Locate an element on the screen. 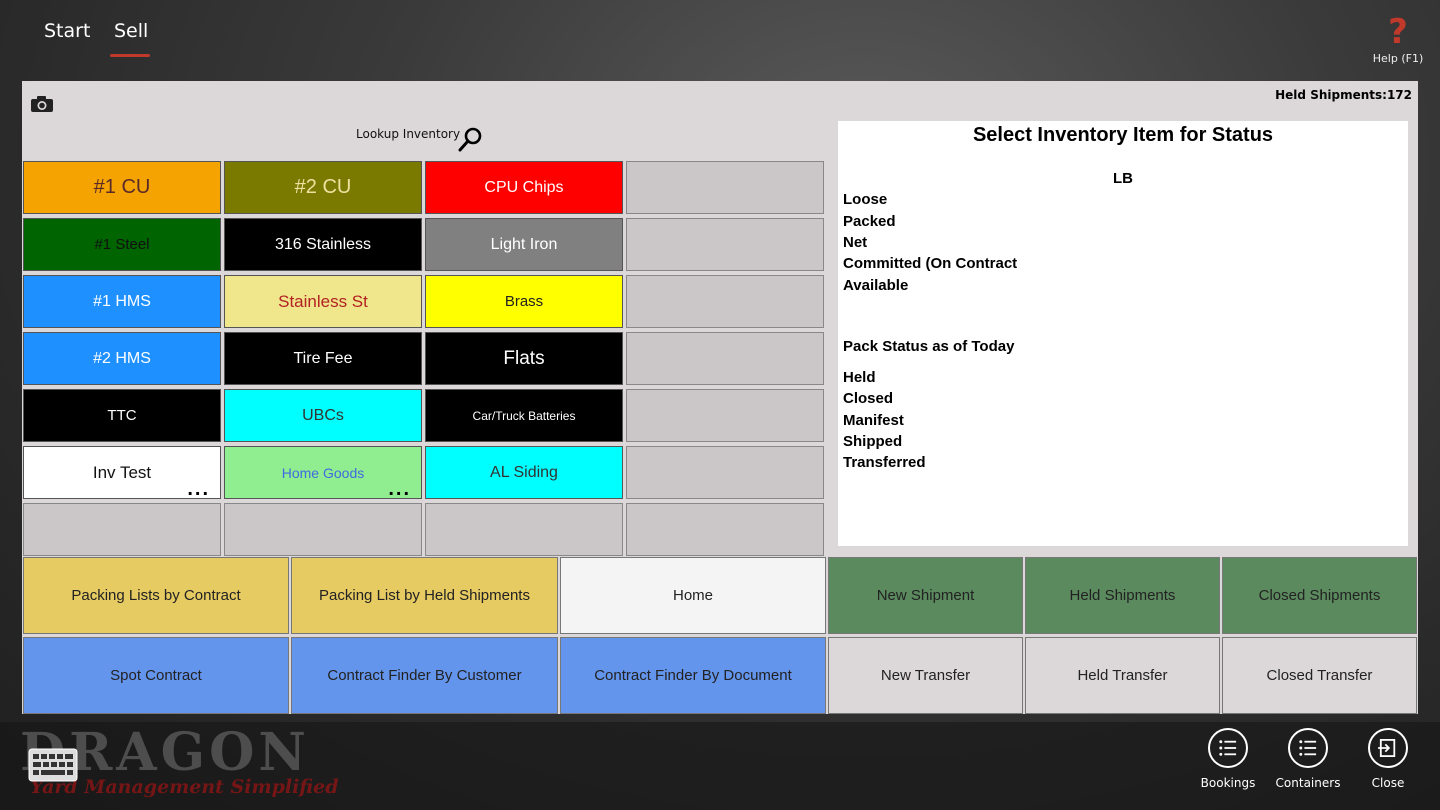 This screenshot has height=810, width=1440. closed-shipments-button: Closed Shipments is located at coordinates (1319, 595).